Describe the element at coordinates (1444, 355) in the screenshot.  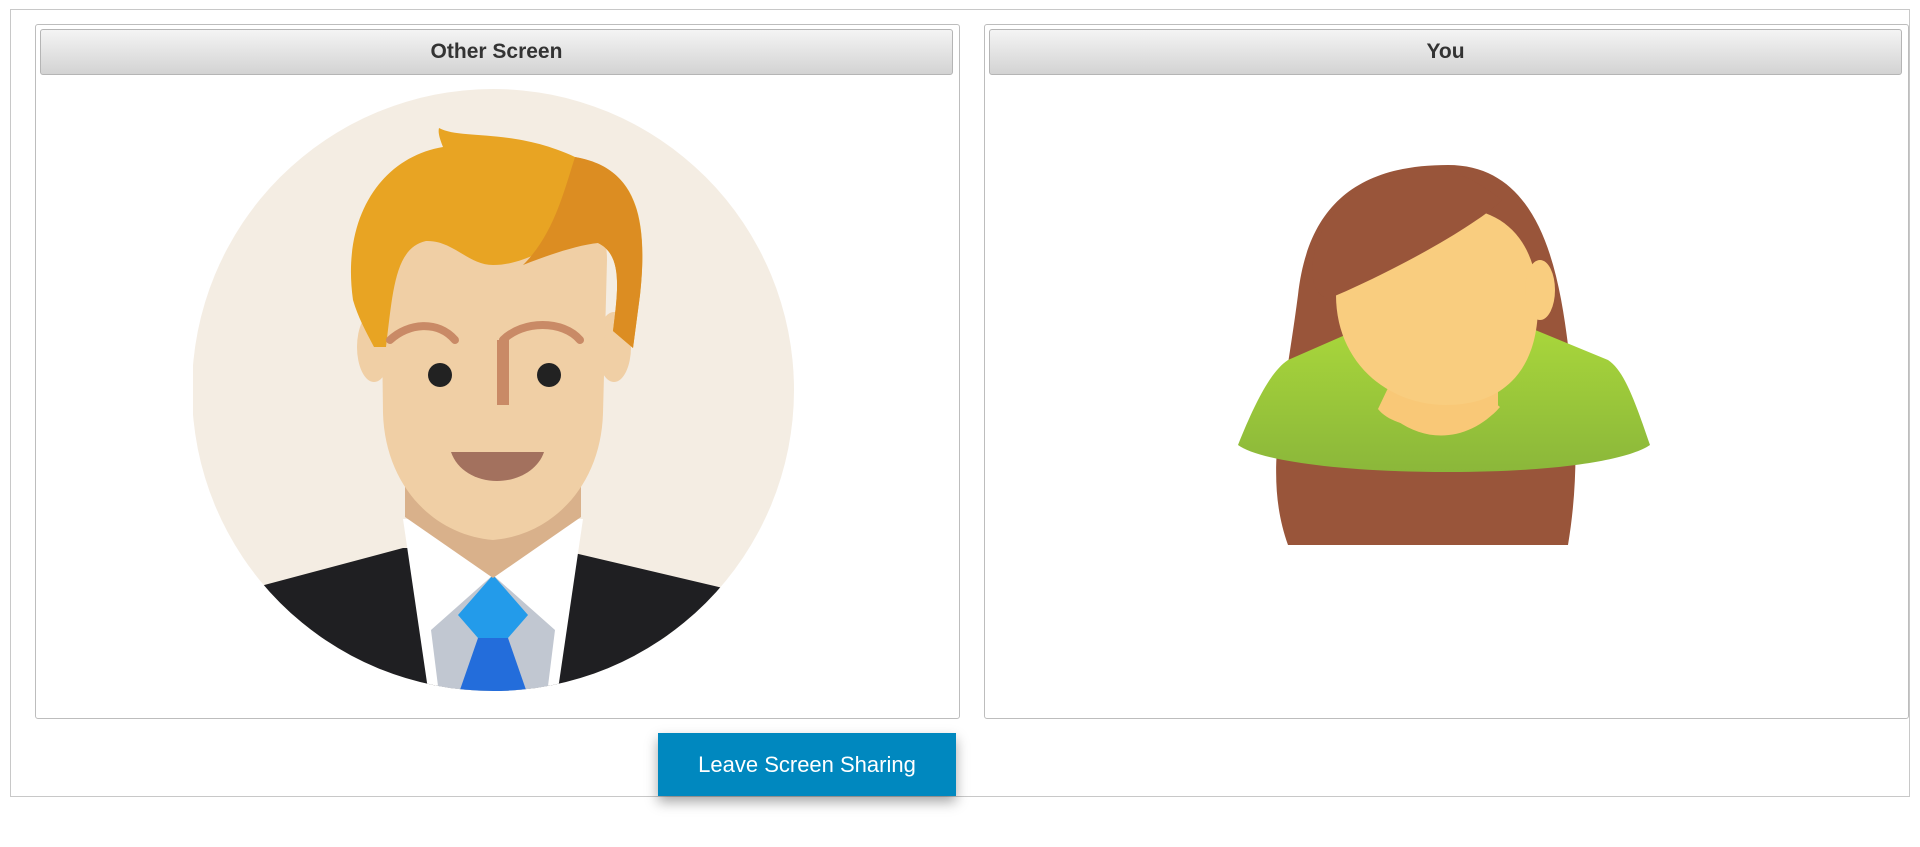
I see `female-avatar-icon` at that location.